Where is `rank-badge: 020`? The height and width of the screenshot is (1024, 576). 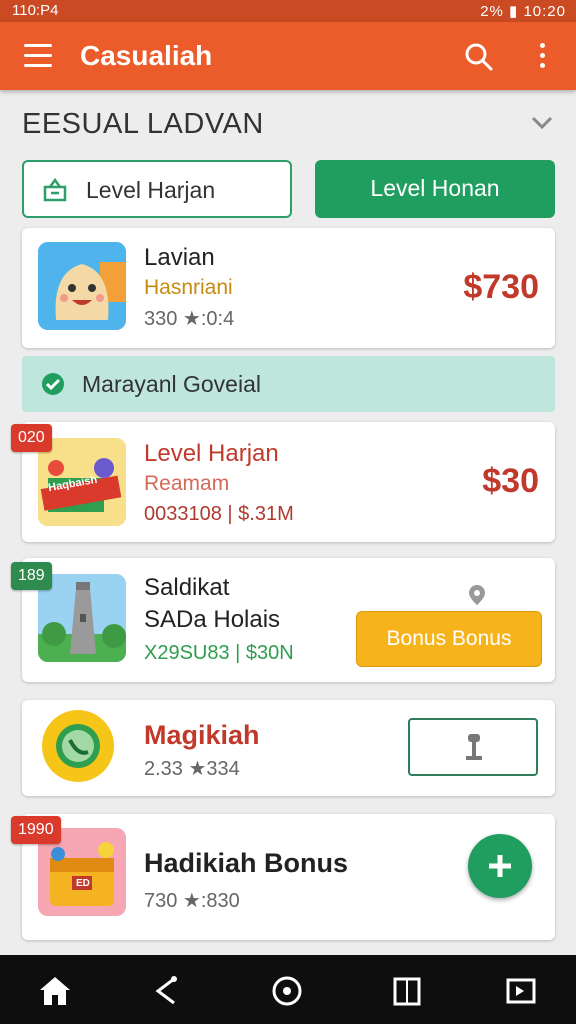
rank-badge: 020 is located at coordinates (31, 438).